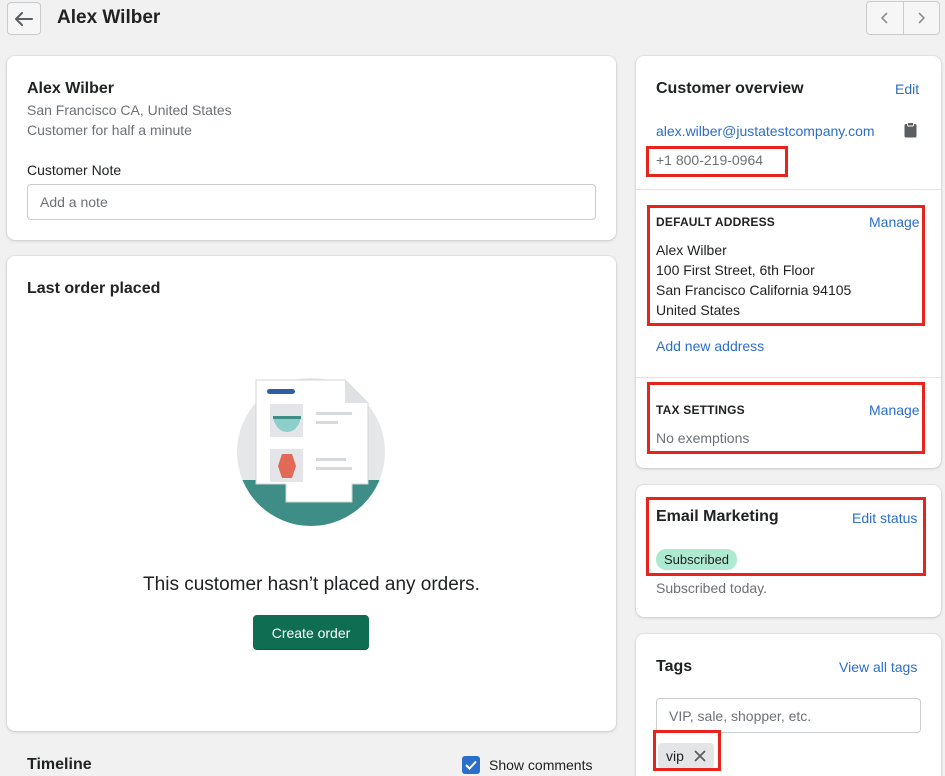 The height and width of the screenshot is (776, 945). Describe the element at coordinates (754, 290) in the screenshot. I see `address-line: San Francisco California 94105` at that location.